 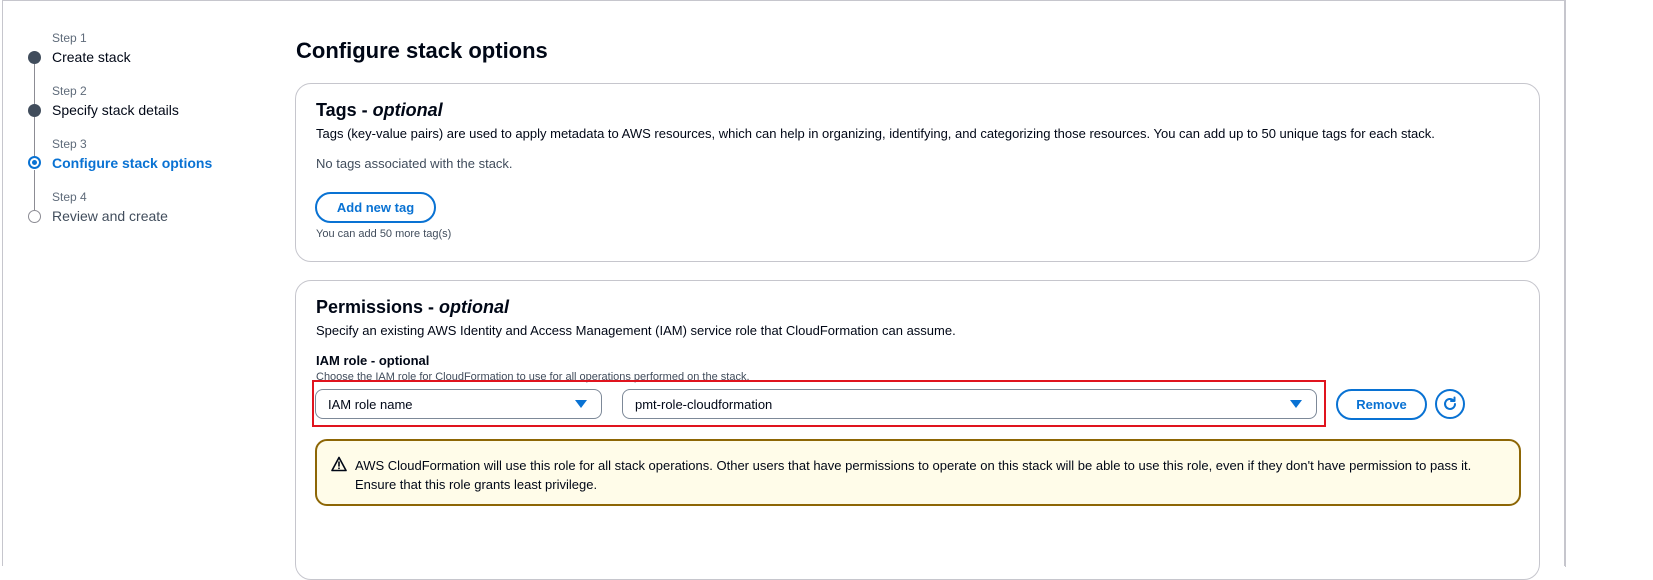 I want to click on tags-empty-text: No tags associated with the stack., so click(x=414, y=163).